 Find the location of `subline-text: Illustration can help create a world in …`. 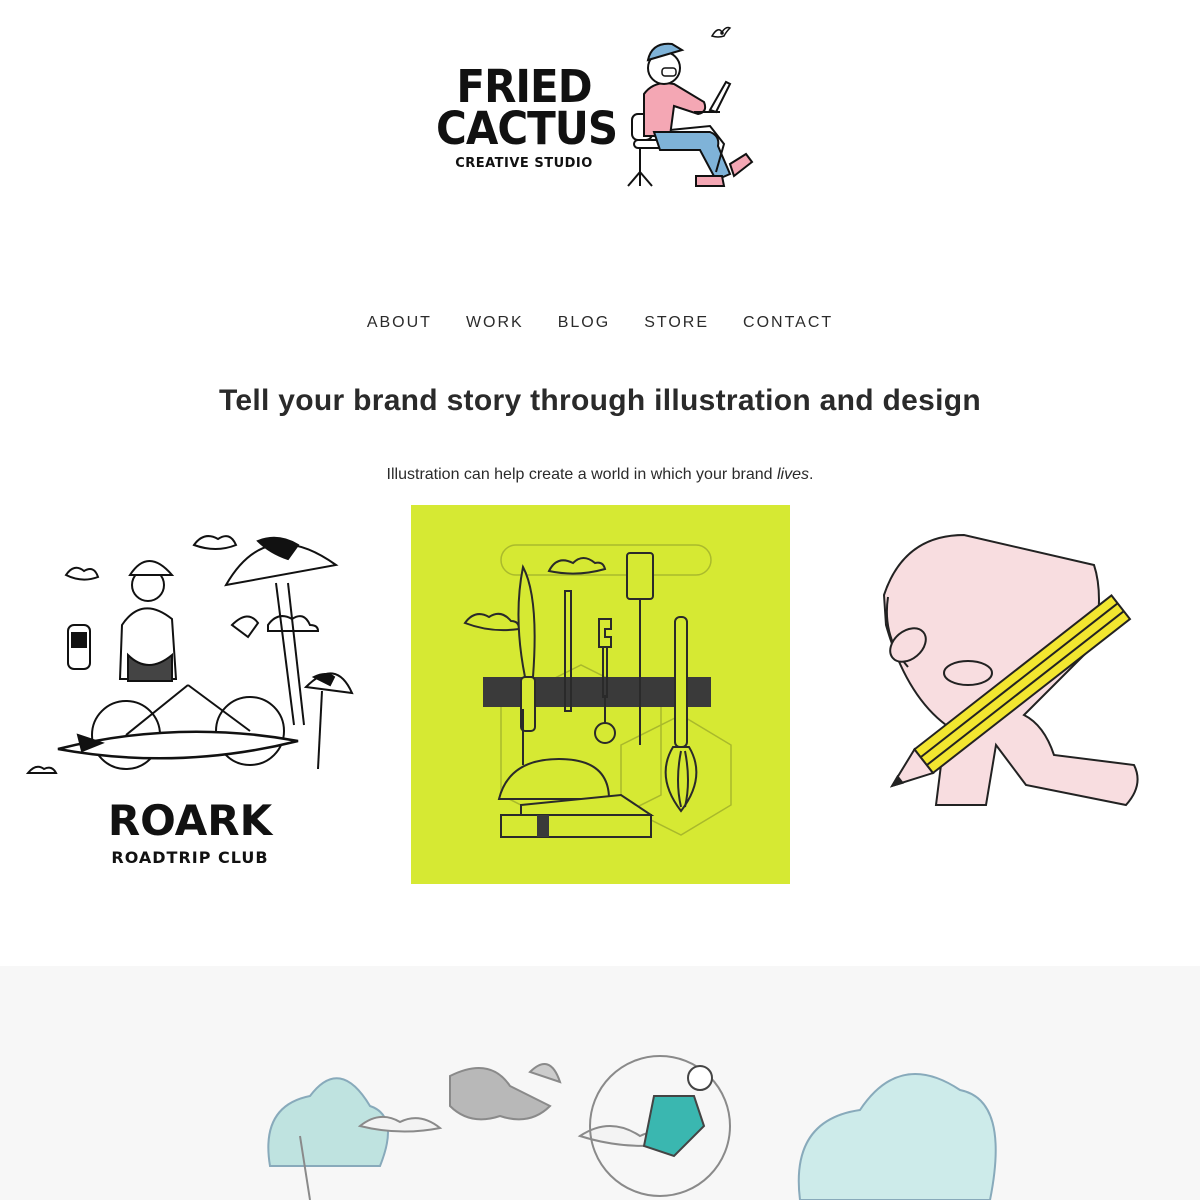

subline-text: Illustration can help create a world in … is located at coordinates (581, 474).